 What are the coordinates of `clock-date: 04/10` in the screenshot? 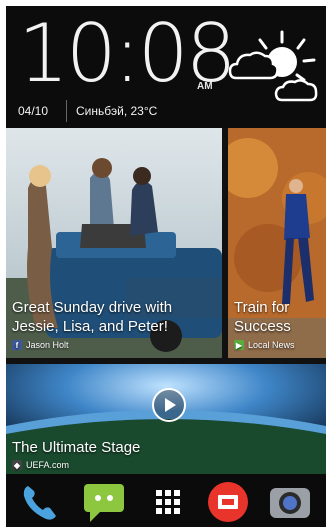 It's located at (33, 111).